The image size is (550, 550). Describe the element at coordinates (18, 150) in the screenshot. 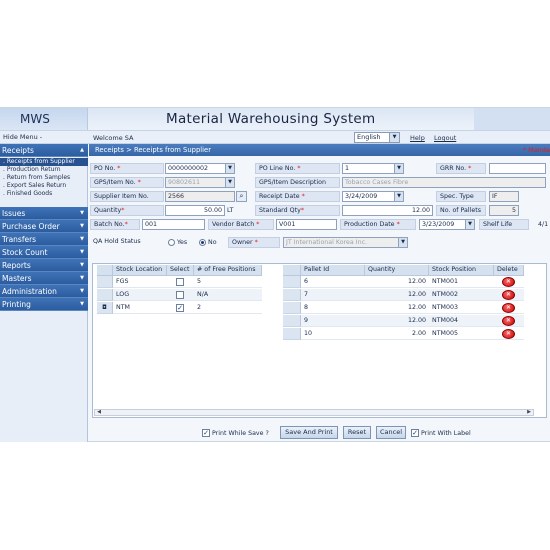

I see `sidebar-section-label: Receipts` at that location.